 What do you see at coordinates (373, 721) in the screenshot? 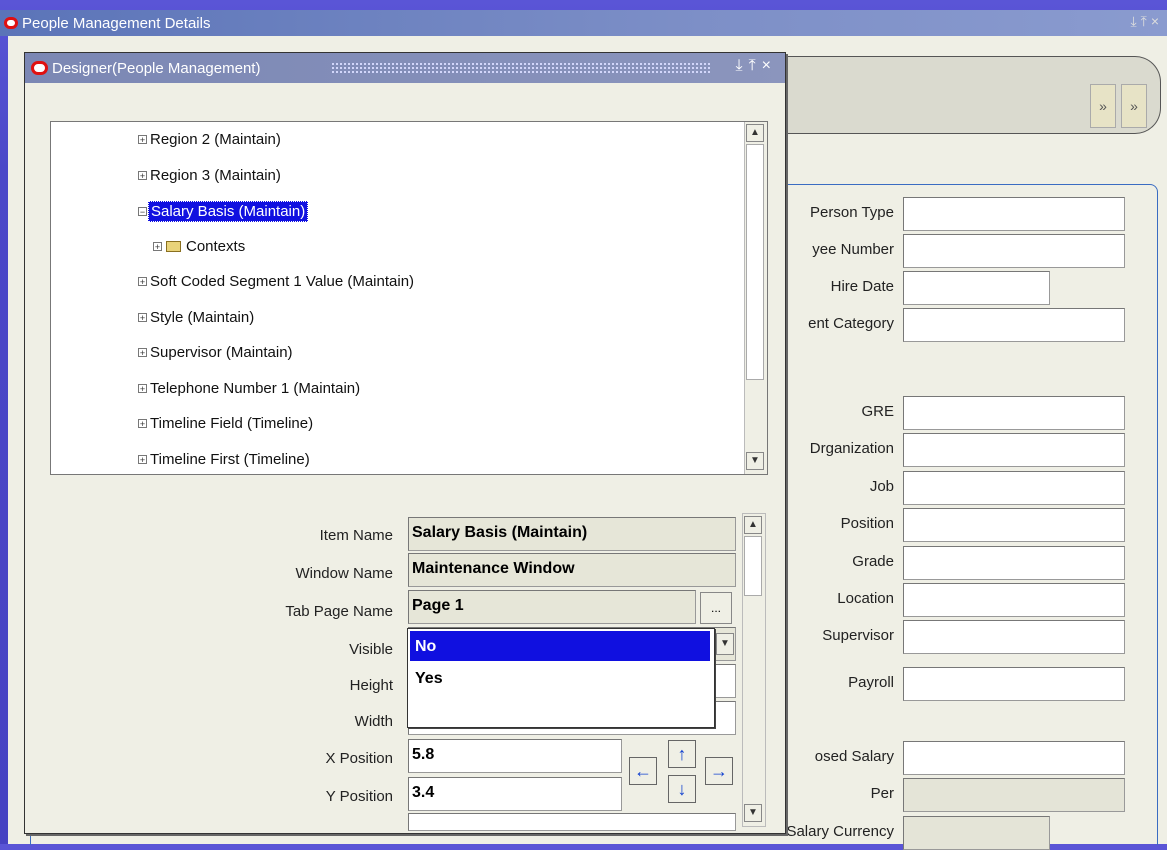
I see `width-label: Width` at bounding box center [373, 721].